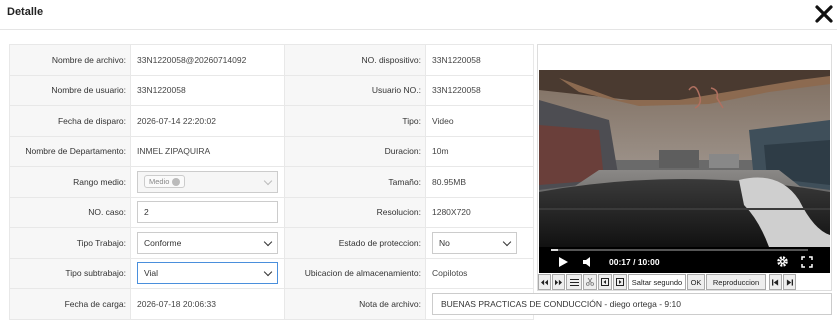  I want to click on frame-back-icon, so click(605, 282).